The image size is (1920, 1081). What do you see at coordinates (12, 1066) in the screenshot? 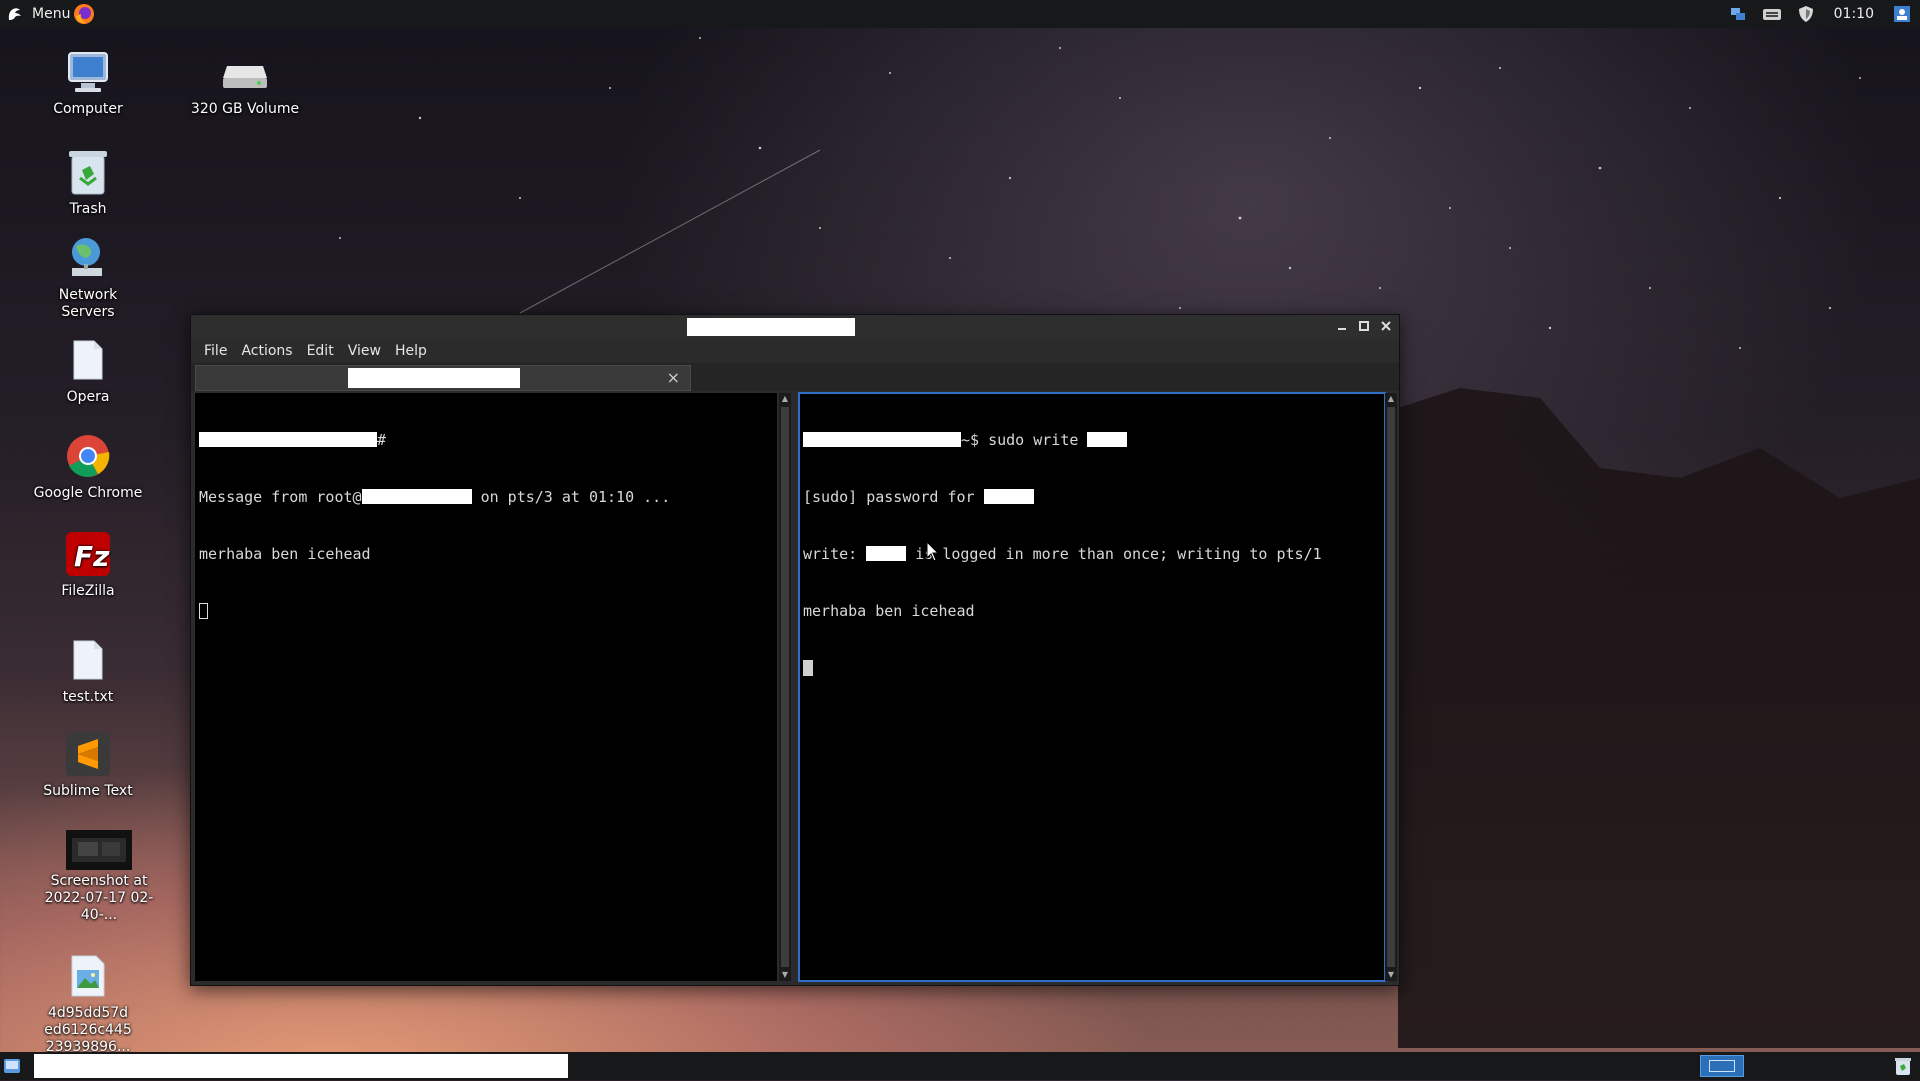
I see `show-desktop-icon` at bounding box center [12, 1066].